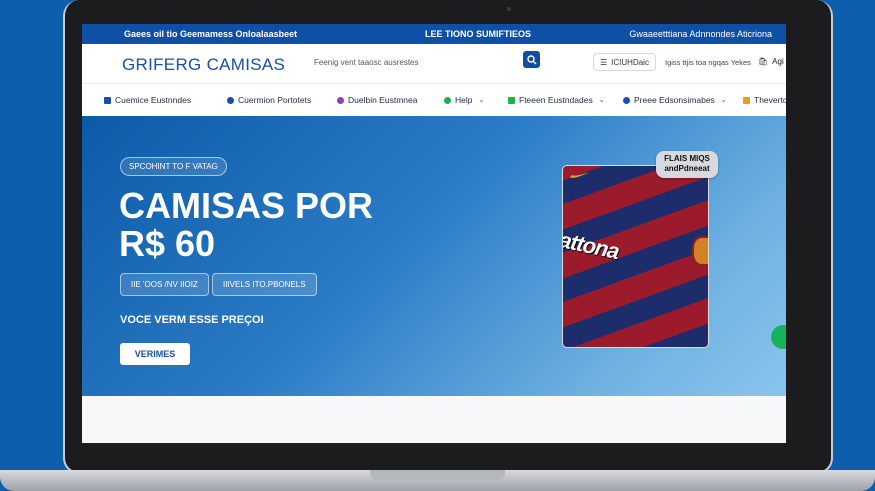 The height and width of the screenshot is (491, 875). What do you see at coordinates (264, 284) in the screenshot?
I see `hero-tag-2: IIIVELS ITO.PBONELS` at bounding box center [264, 284].